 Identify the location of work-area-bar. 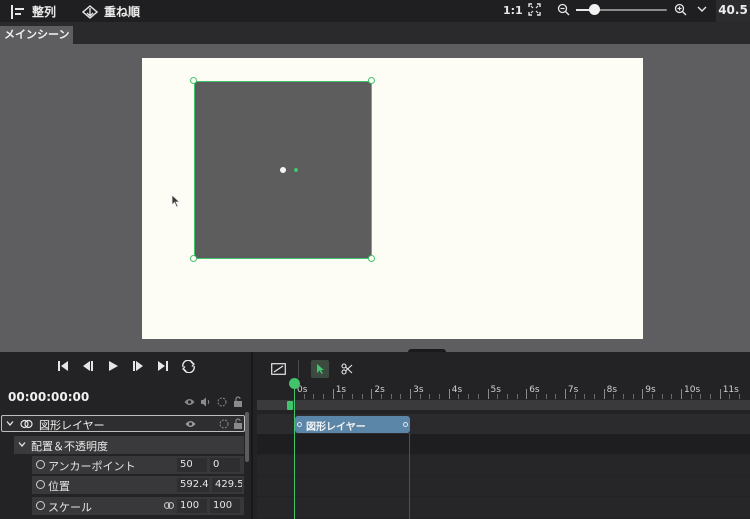
(503, 405).